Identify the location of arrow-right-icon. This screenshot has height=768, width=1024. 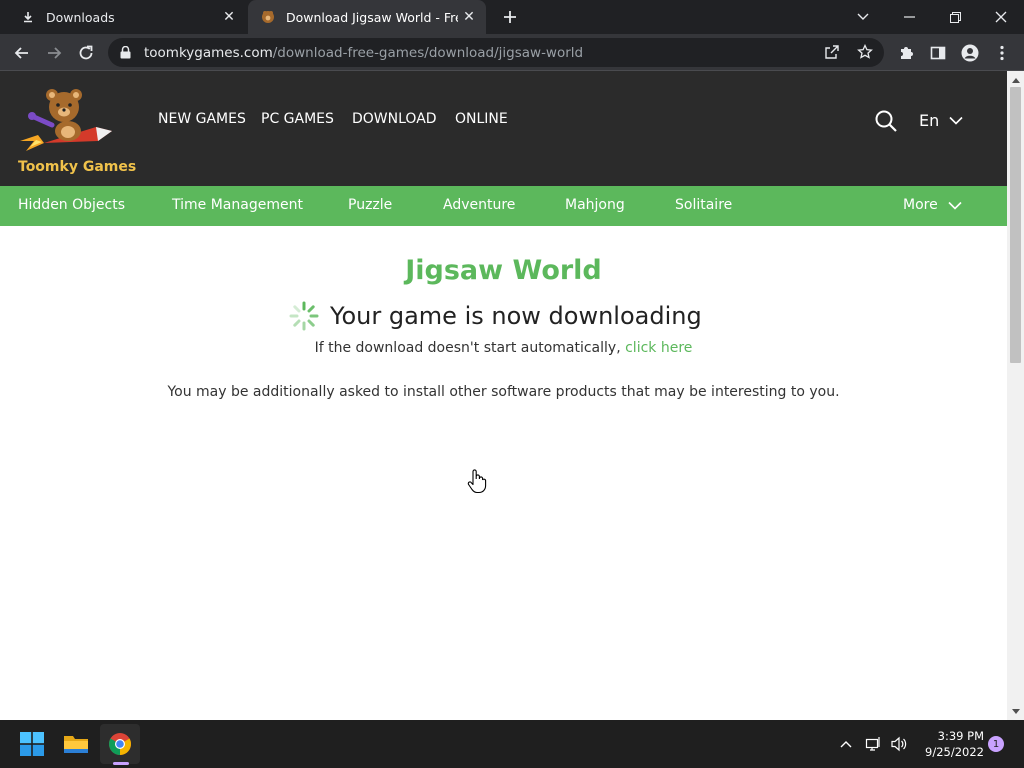
(55, 53).